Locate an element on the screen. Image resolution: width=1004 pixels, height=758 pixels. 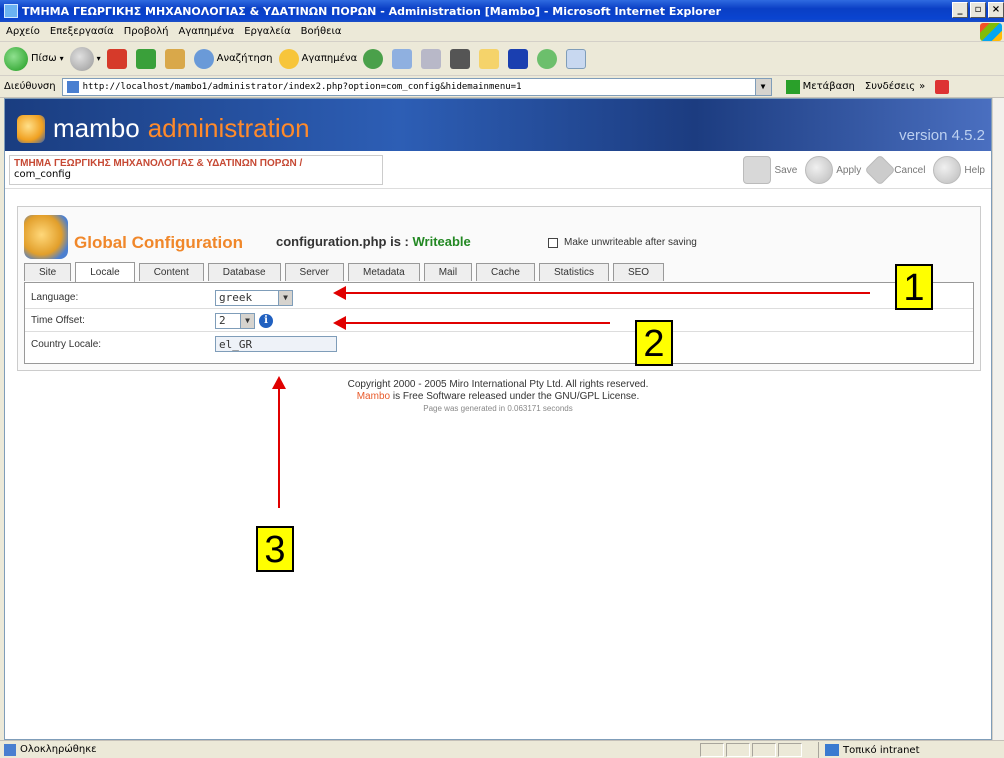
mambo-link: Mambo is located at coordinates (373, 396).